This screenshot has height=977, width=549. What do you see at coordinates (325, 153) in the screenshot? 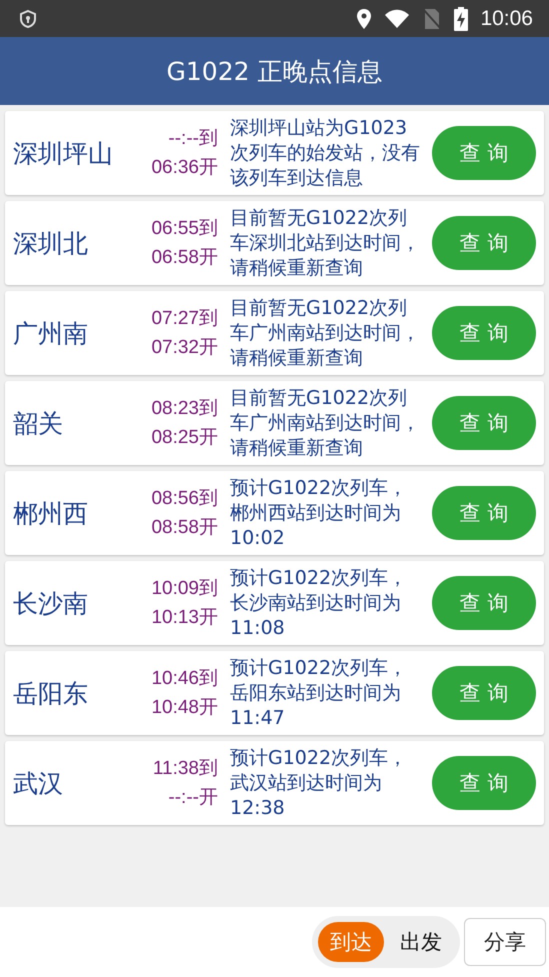
I see `arrival-message: 深圳坪山站为G1023次列车的始发站，没有该列车到达信息` at bounding box center [325, 153].